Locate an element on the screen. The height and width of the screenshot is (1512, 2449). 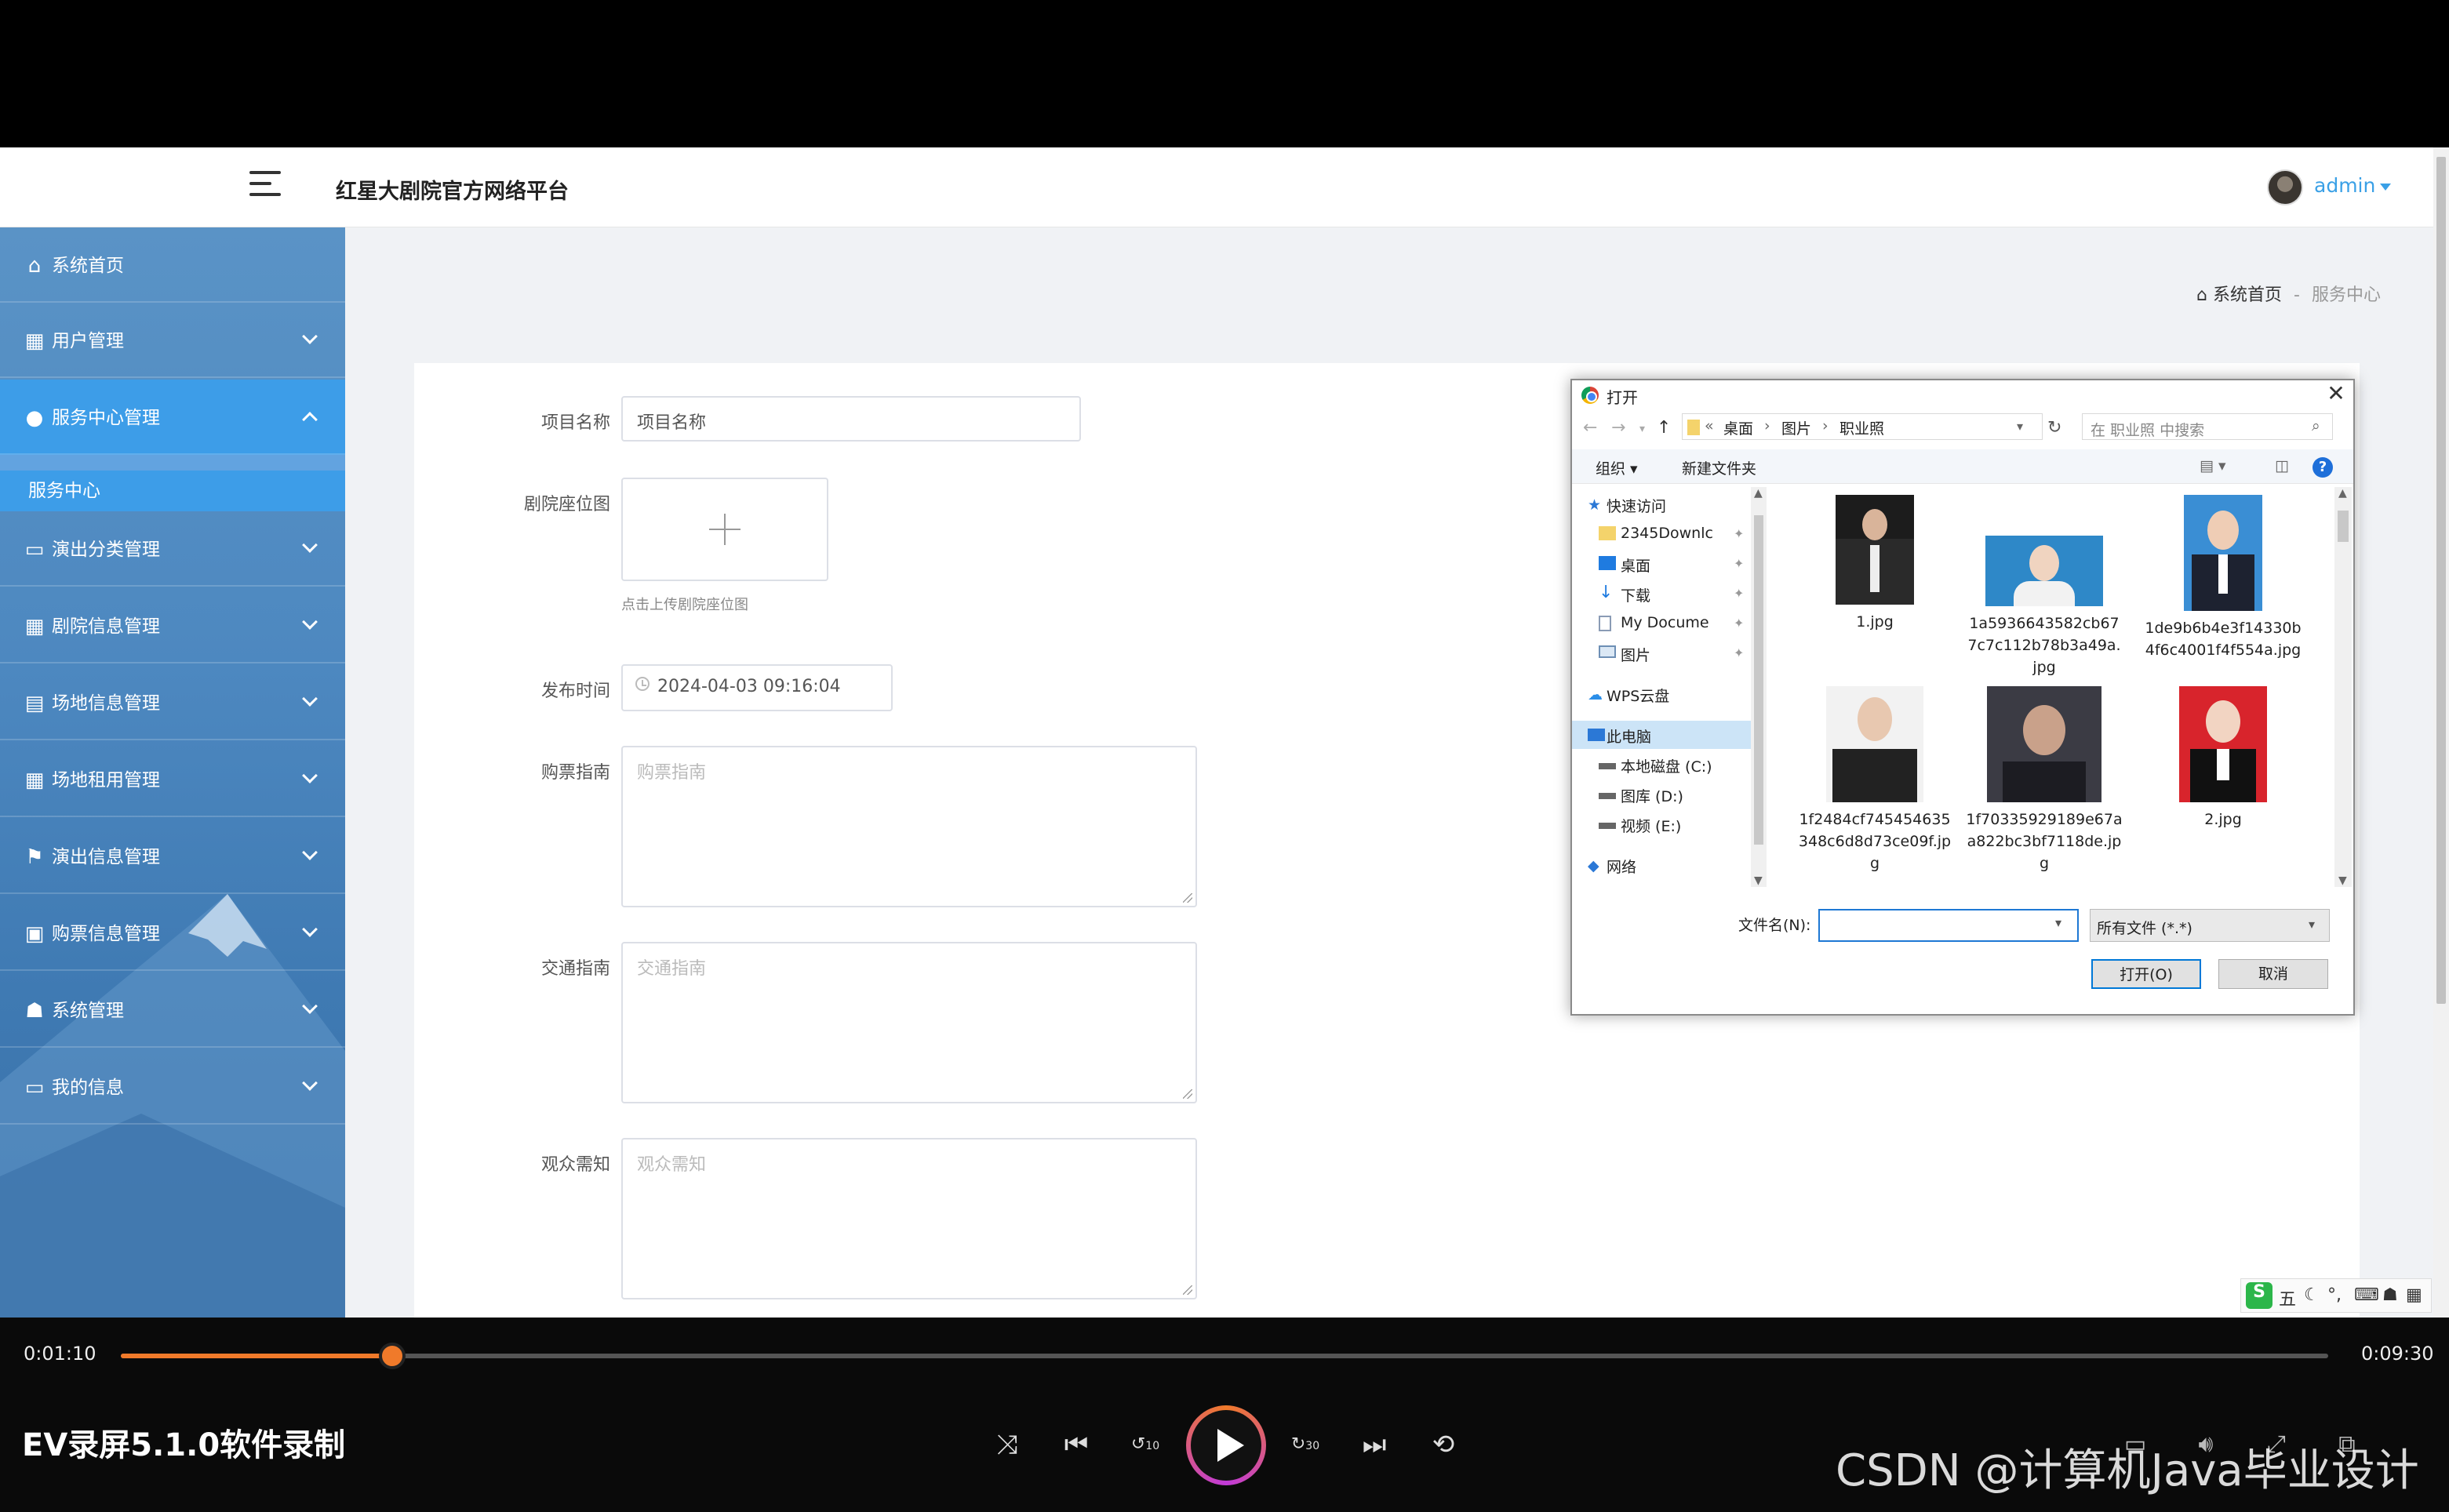
progress-track is located at coordinates (1224, 1356).